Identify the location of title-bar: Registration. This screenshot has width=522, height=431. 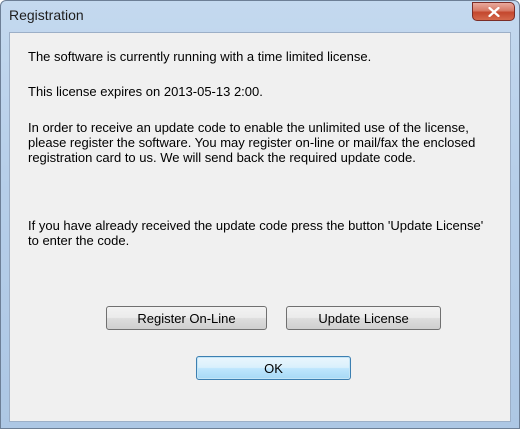
(260, 16).